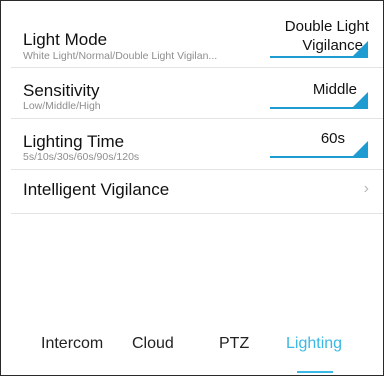  What do you see at coordinates (314, 344) in the screenshot?
I see `tab-lighting: Lighting` at bounding box center [314, 344].